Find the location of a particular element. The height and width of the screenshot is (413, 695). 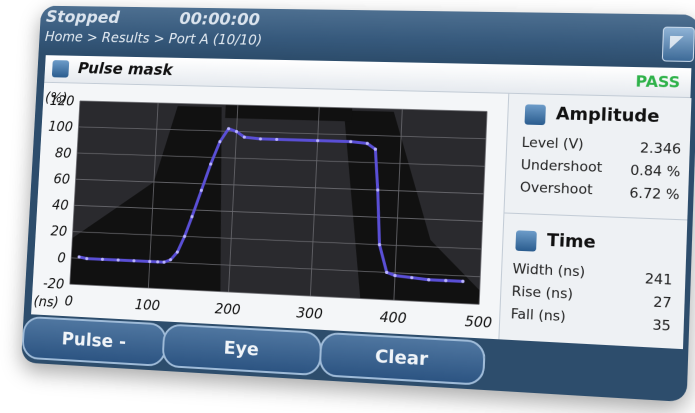

y-tick-label: -20 is located at coordinates (54, 284).